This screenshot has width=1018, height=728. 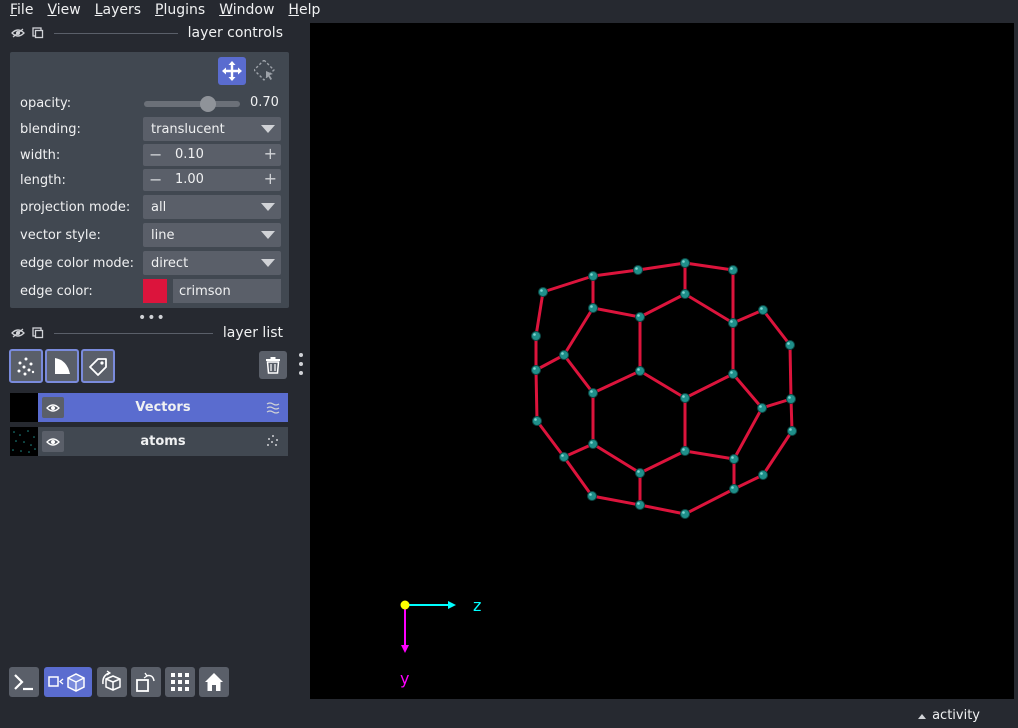 I want to click on layer-thumbnail, so click(x=24, y=407).